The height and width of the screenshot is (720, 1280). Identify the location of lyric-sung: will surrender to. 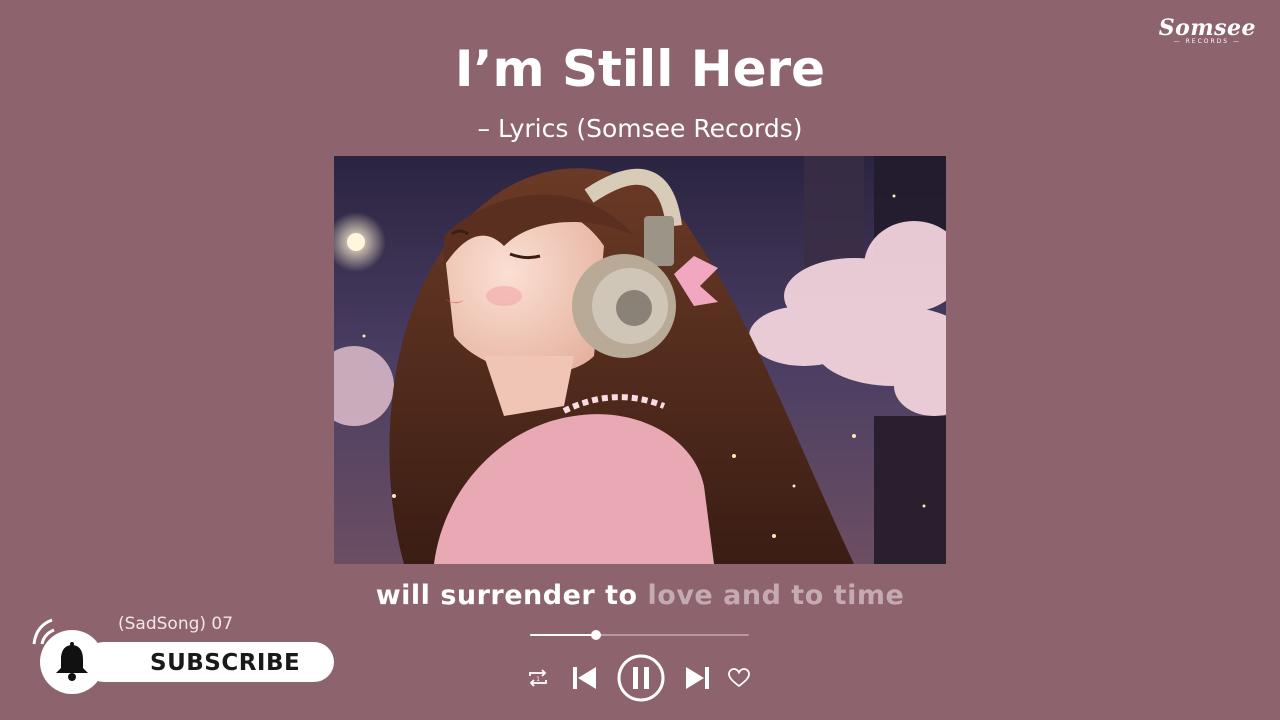
(506, 595).